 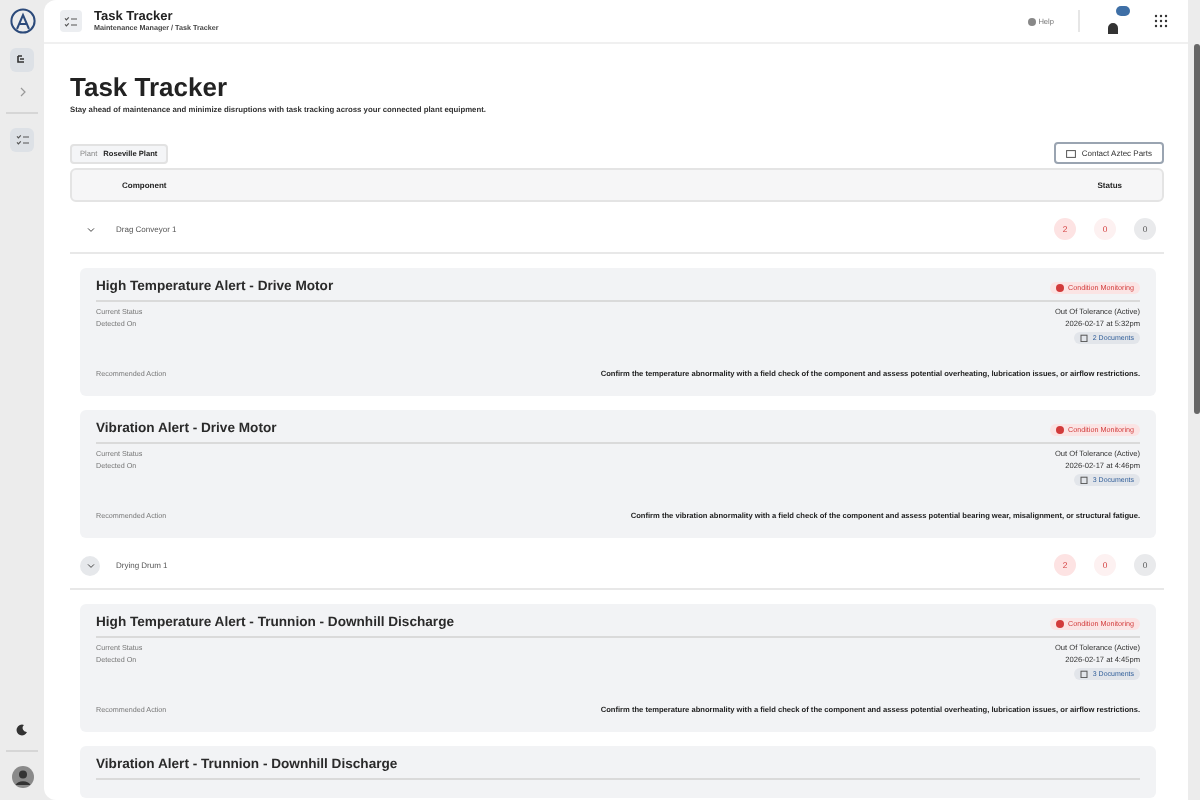 What do you see at coordinates (150, 87) in the screenshot?
I see `page-title: Task Tracker` at bounding box center [150, 87].